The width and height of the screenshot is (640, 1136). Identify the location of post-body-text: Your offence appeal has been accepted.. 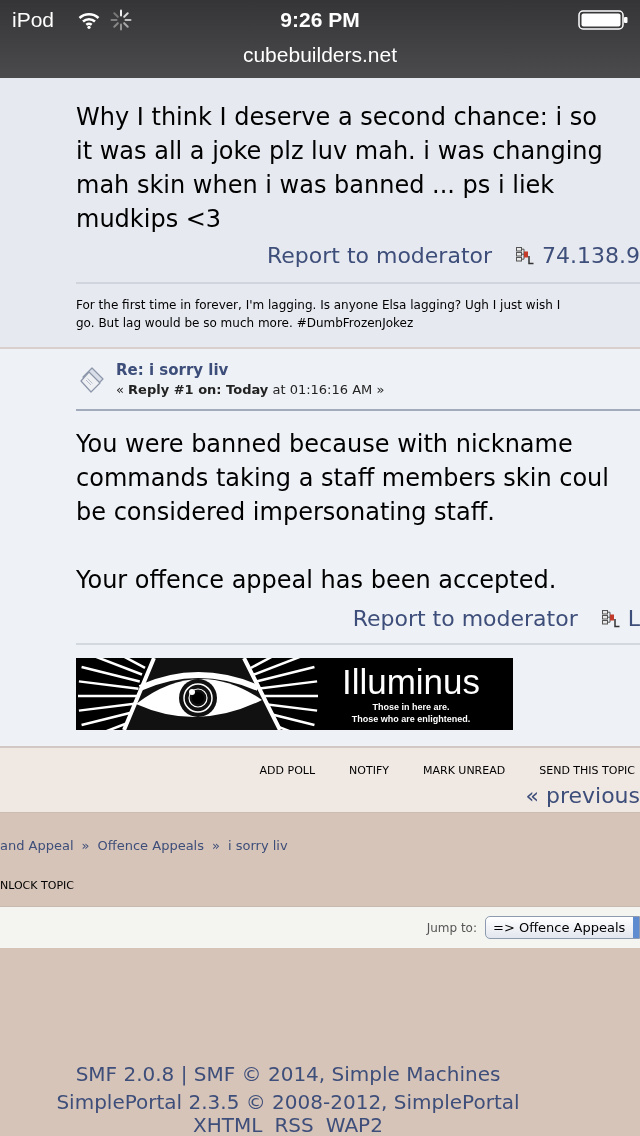
(316, 580).